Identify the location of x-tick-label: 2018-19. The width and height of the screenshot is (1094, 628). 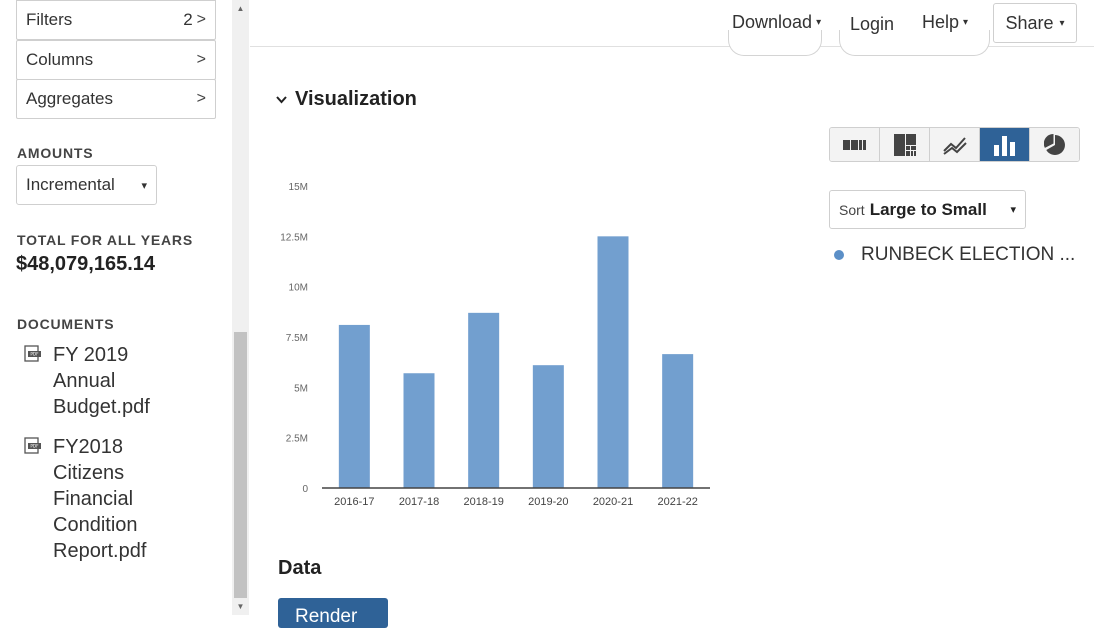
(483, 502).